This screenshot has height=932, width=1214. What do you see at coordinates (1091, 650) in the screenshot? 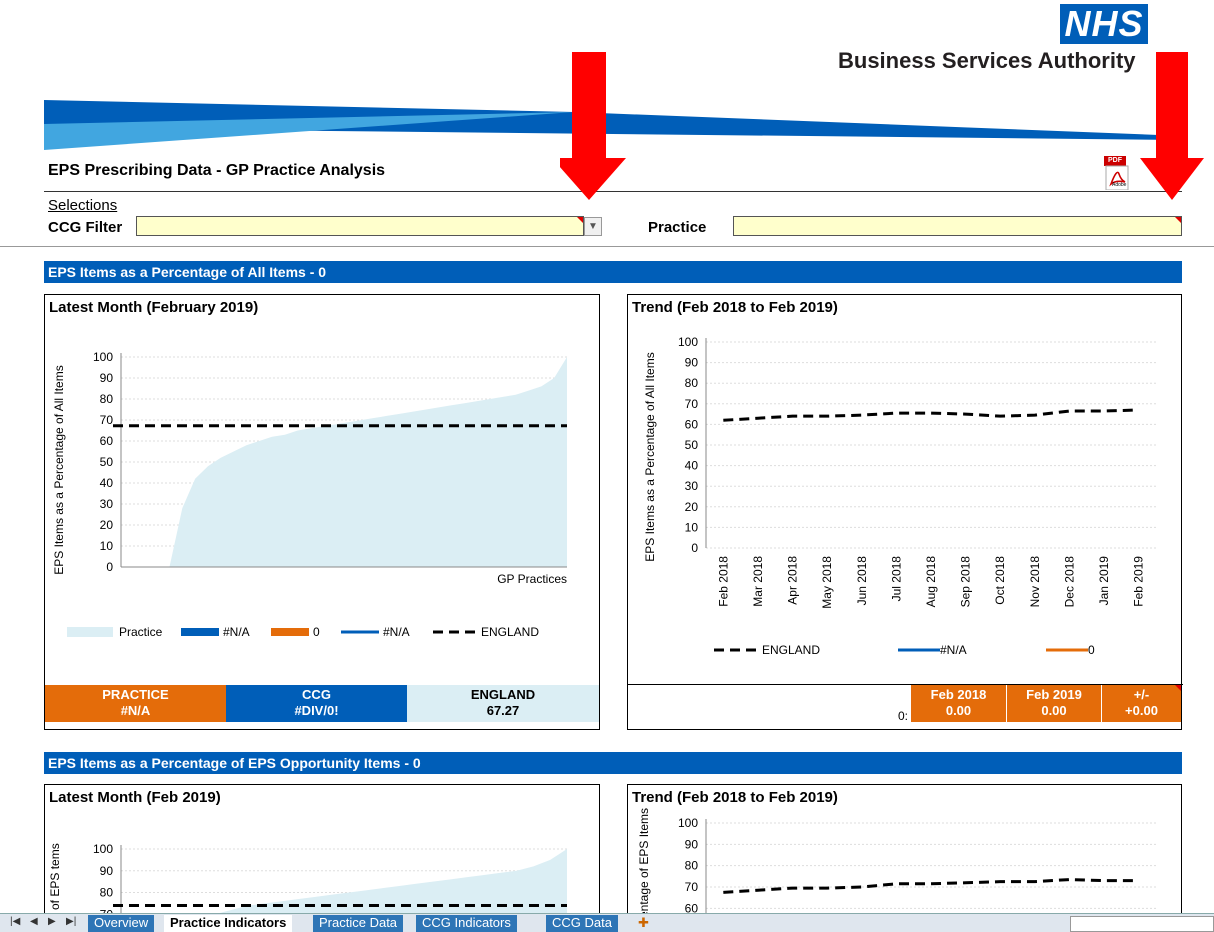
I see `legend-zero-line-label: 0` at bounding box center [1091, 650].